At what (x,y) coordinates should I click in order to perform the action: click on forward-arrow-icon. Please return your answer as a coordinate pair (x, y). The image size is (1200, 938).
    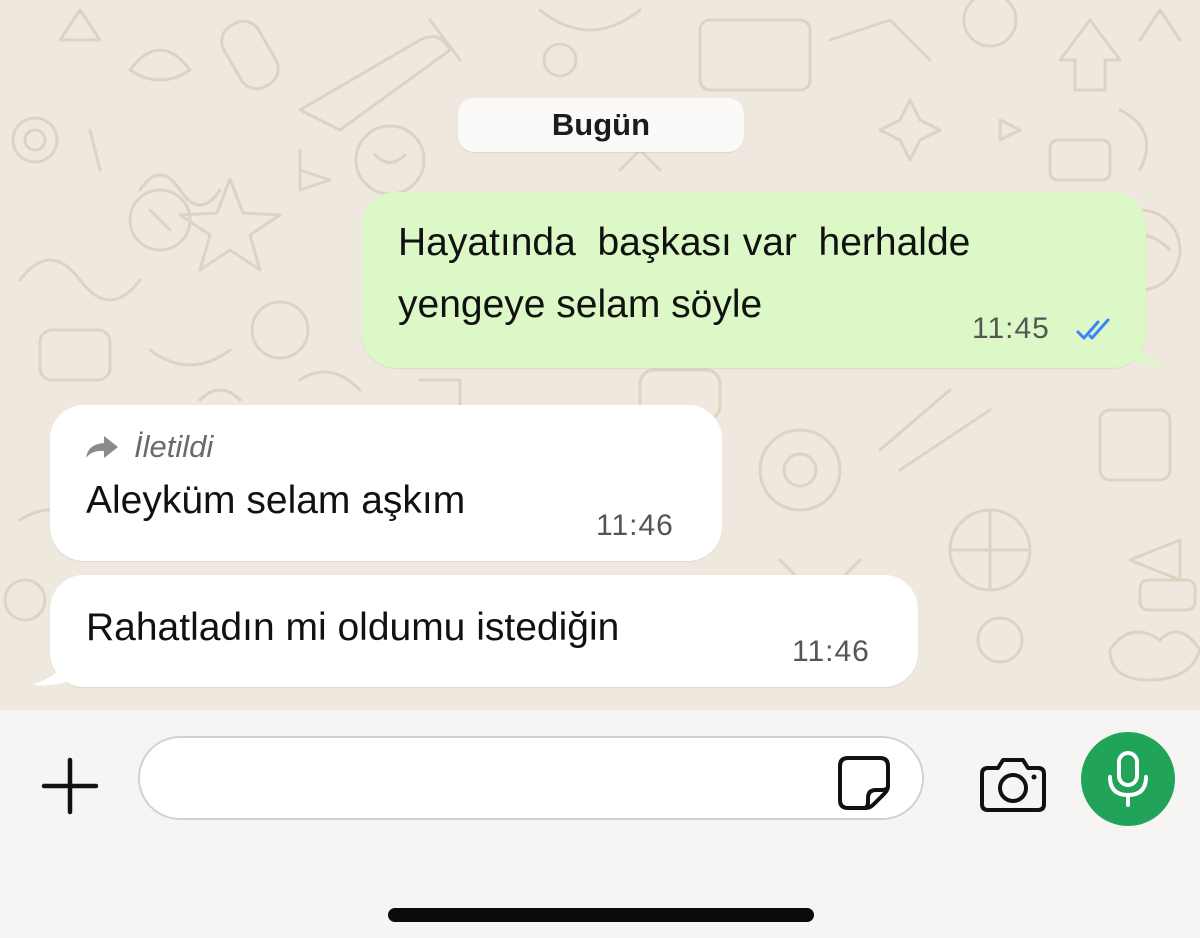
    Looking at the image, I should click on (102, 447).